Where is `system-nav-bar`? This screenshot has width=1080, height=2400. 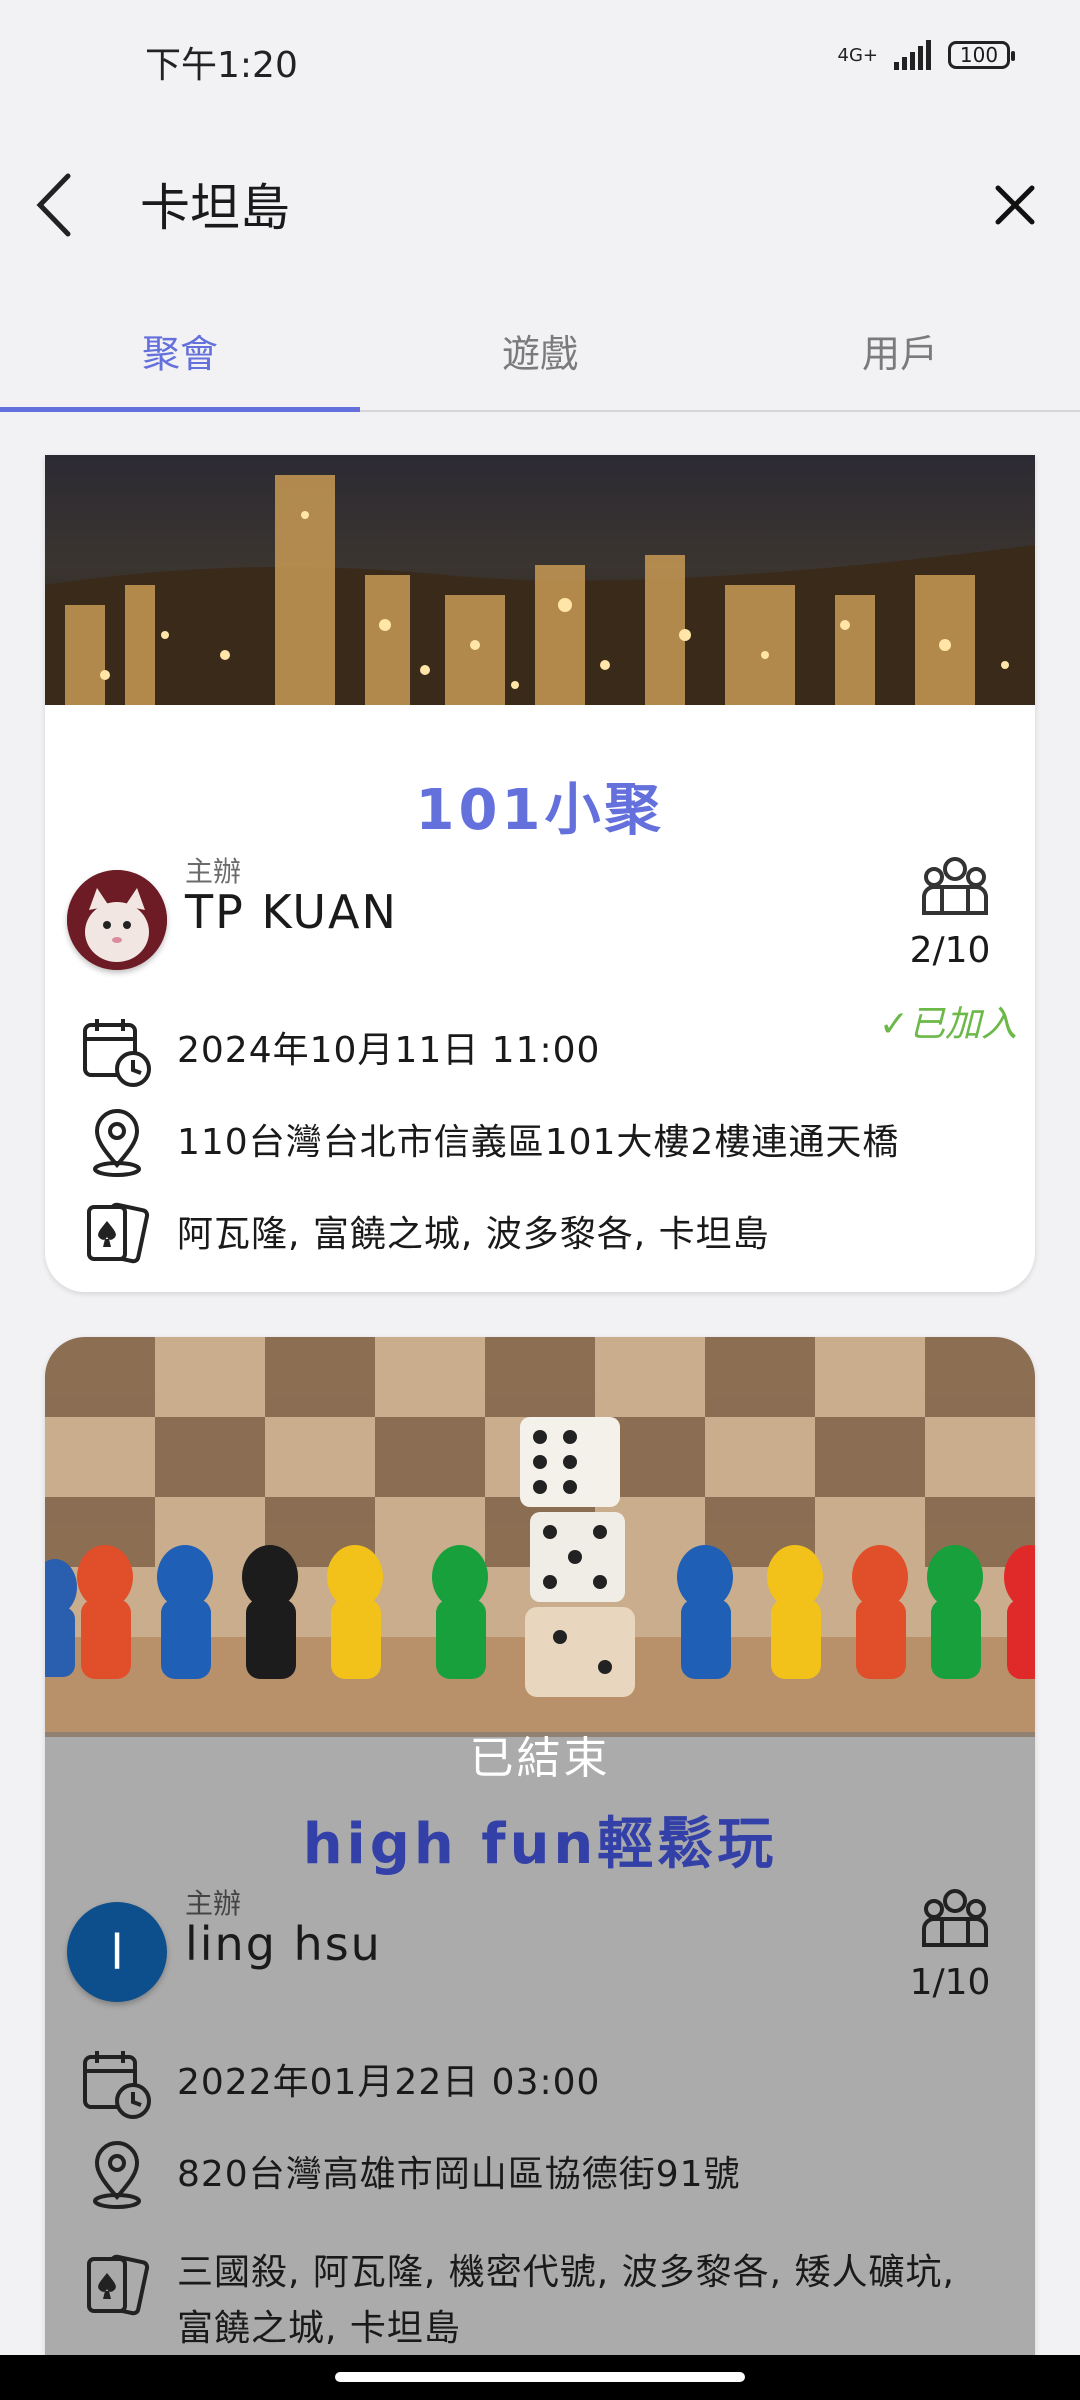
system-nav-bar is located at coordinates (540, 2377).